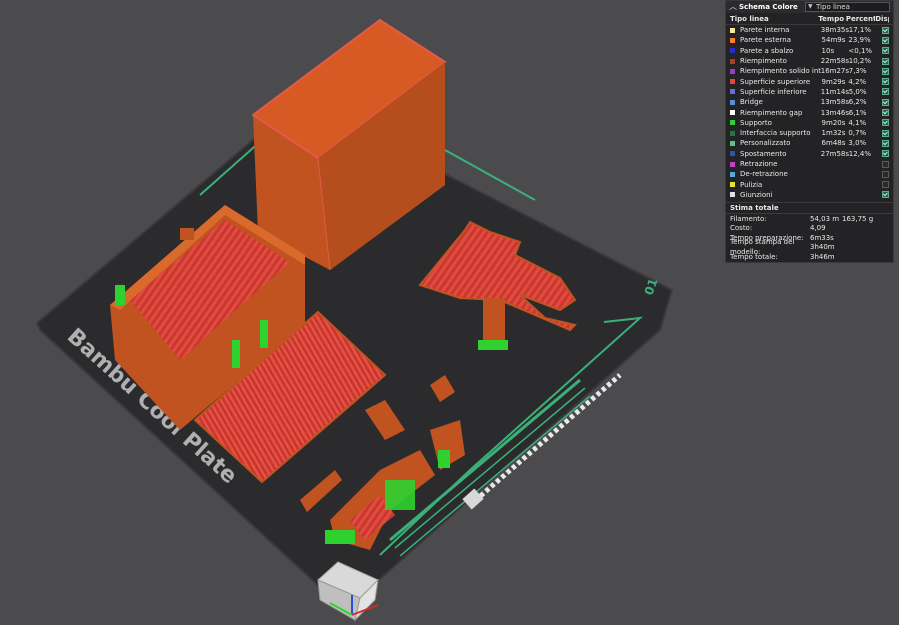 The image size is (899, 625). I want to click on line-type-name: Riempimento gap, so click(771, 112).